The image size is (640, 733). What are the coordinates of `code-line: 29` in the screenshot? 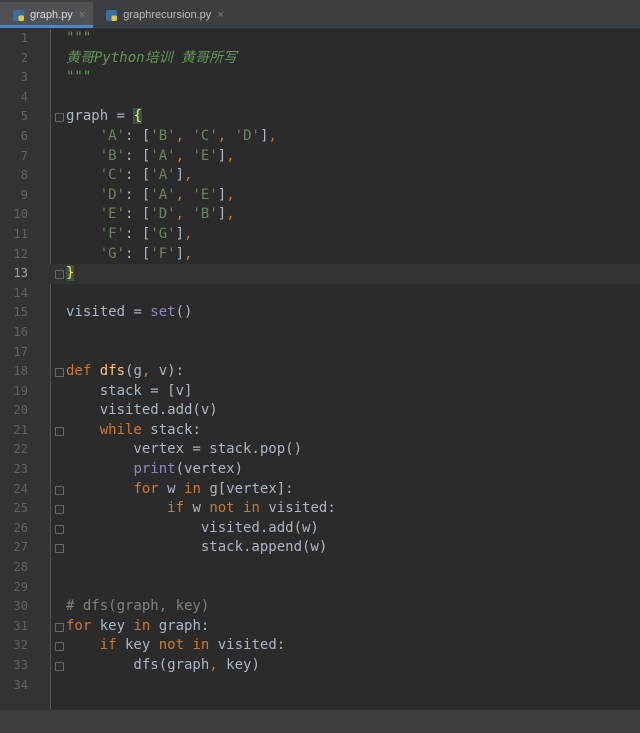 It's located at (320, 588).